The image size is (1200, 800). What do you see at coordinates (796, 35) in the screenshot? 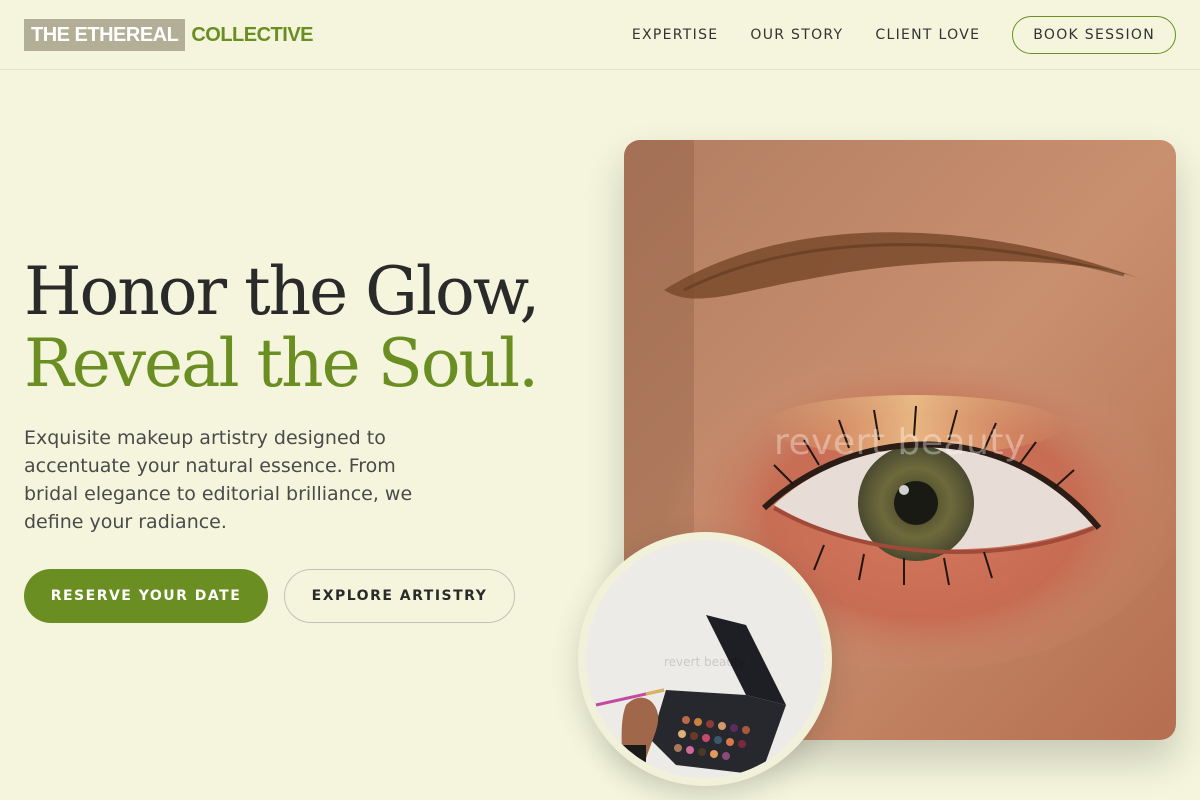
I see `nav-our-story: OUR STORY` at bounding box center [796, 35].